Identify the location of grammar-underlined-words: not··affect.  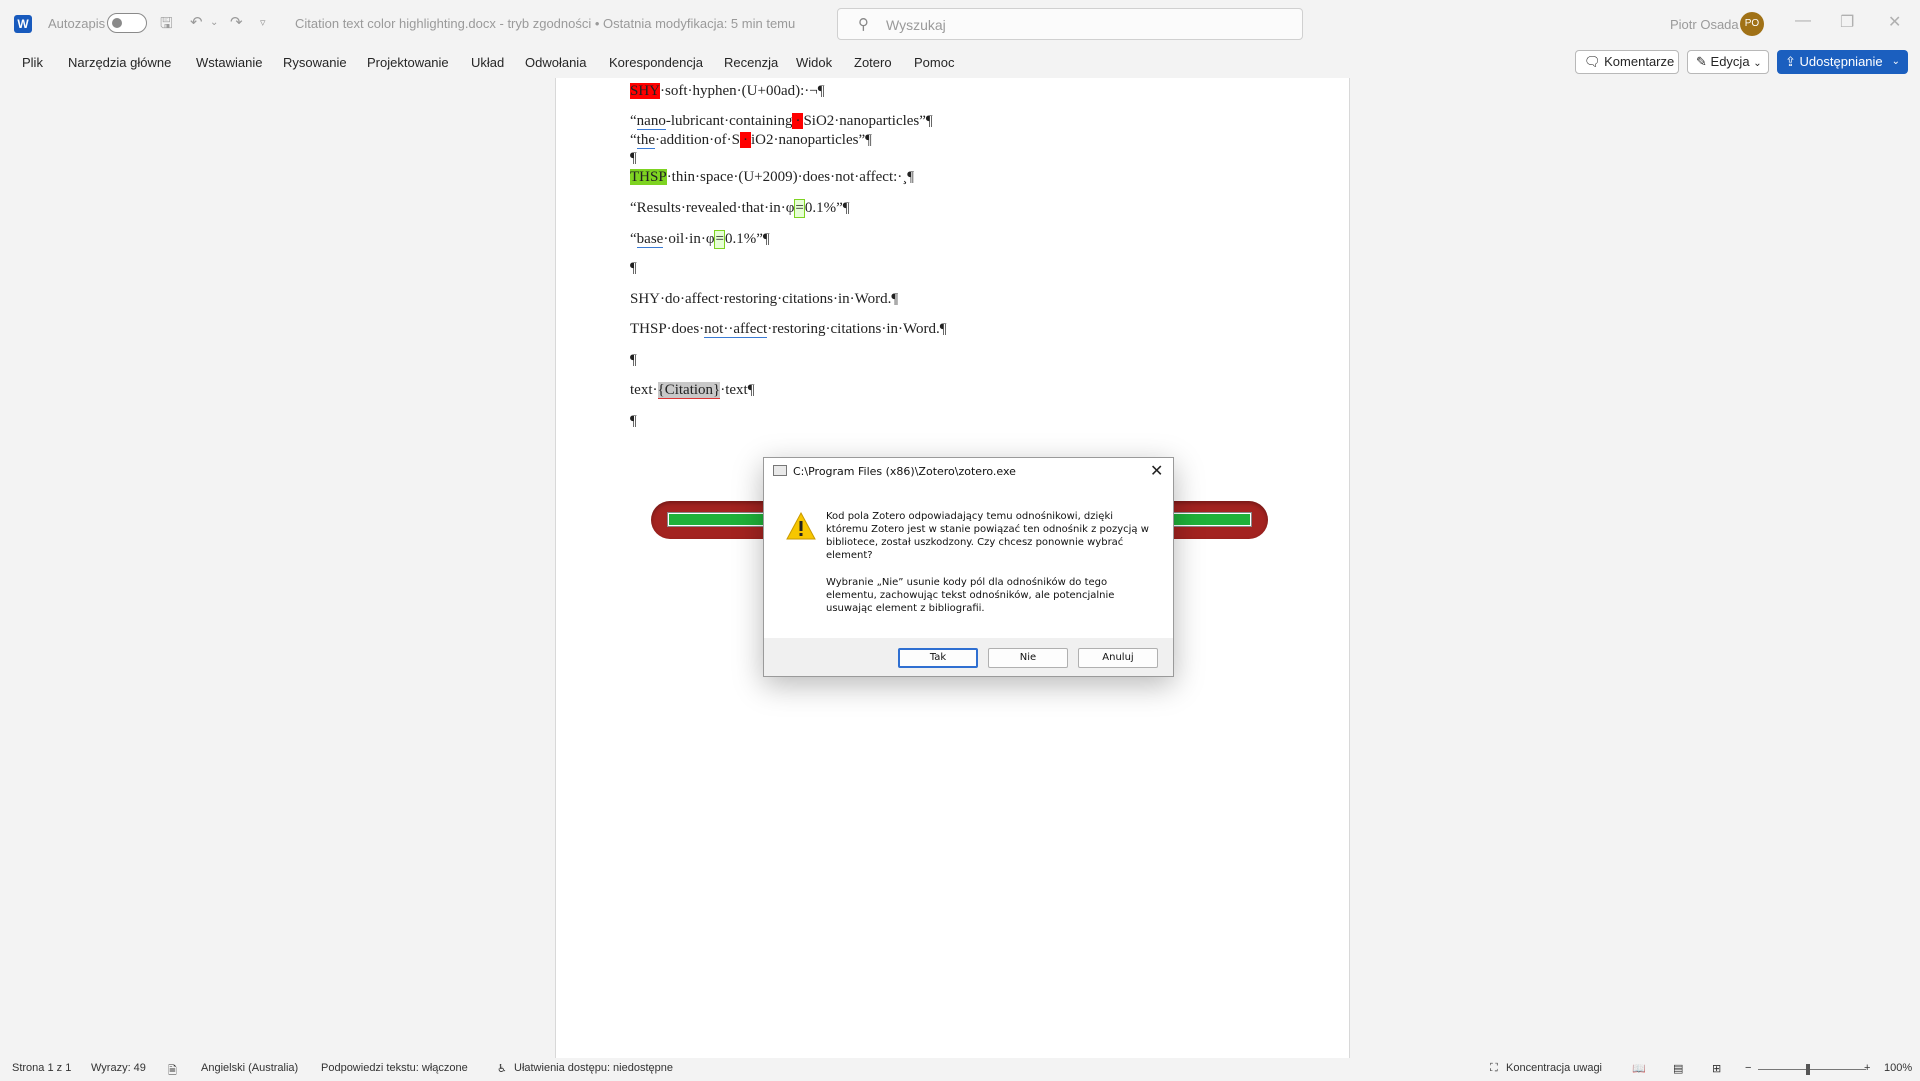
(736, 329).